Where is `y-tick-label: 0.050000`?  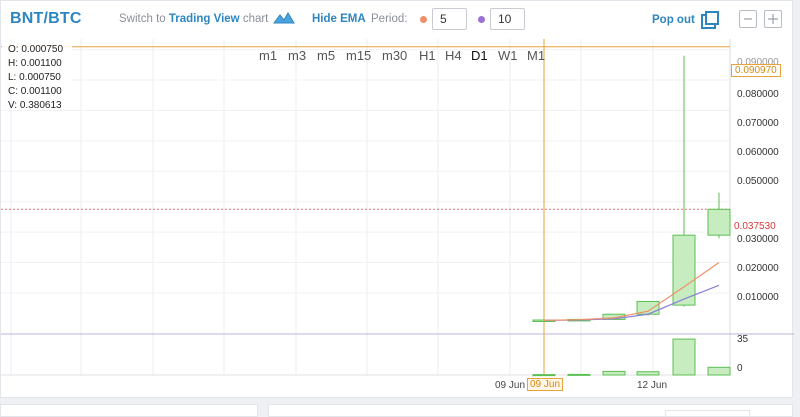
y-tick-label: 0.050000 is located at coordinates (758, 181).